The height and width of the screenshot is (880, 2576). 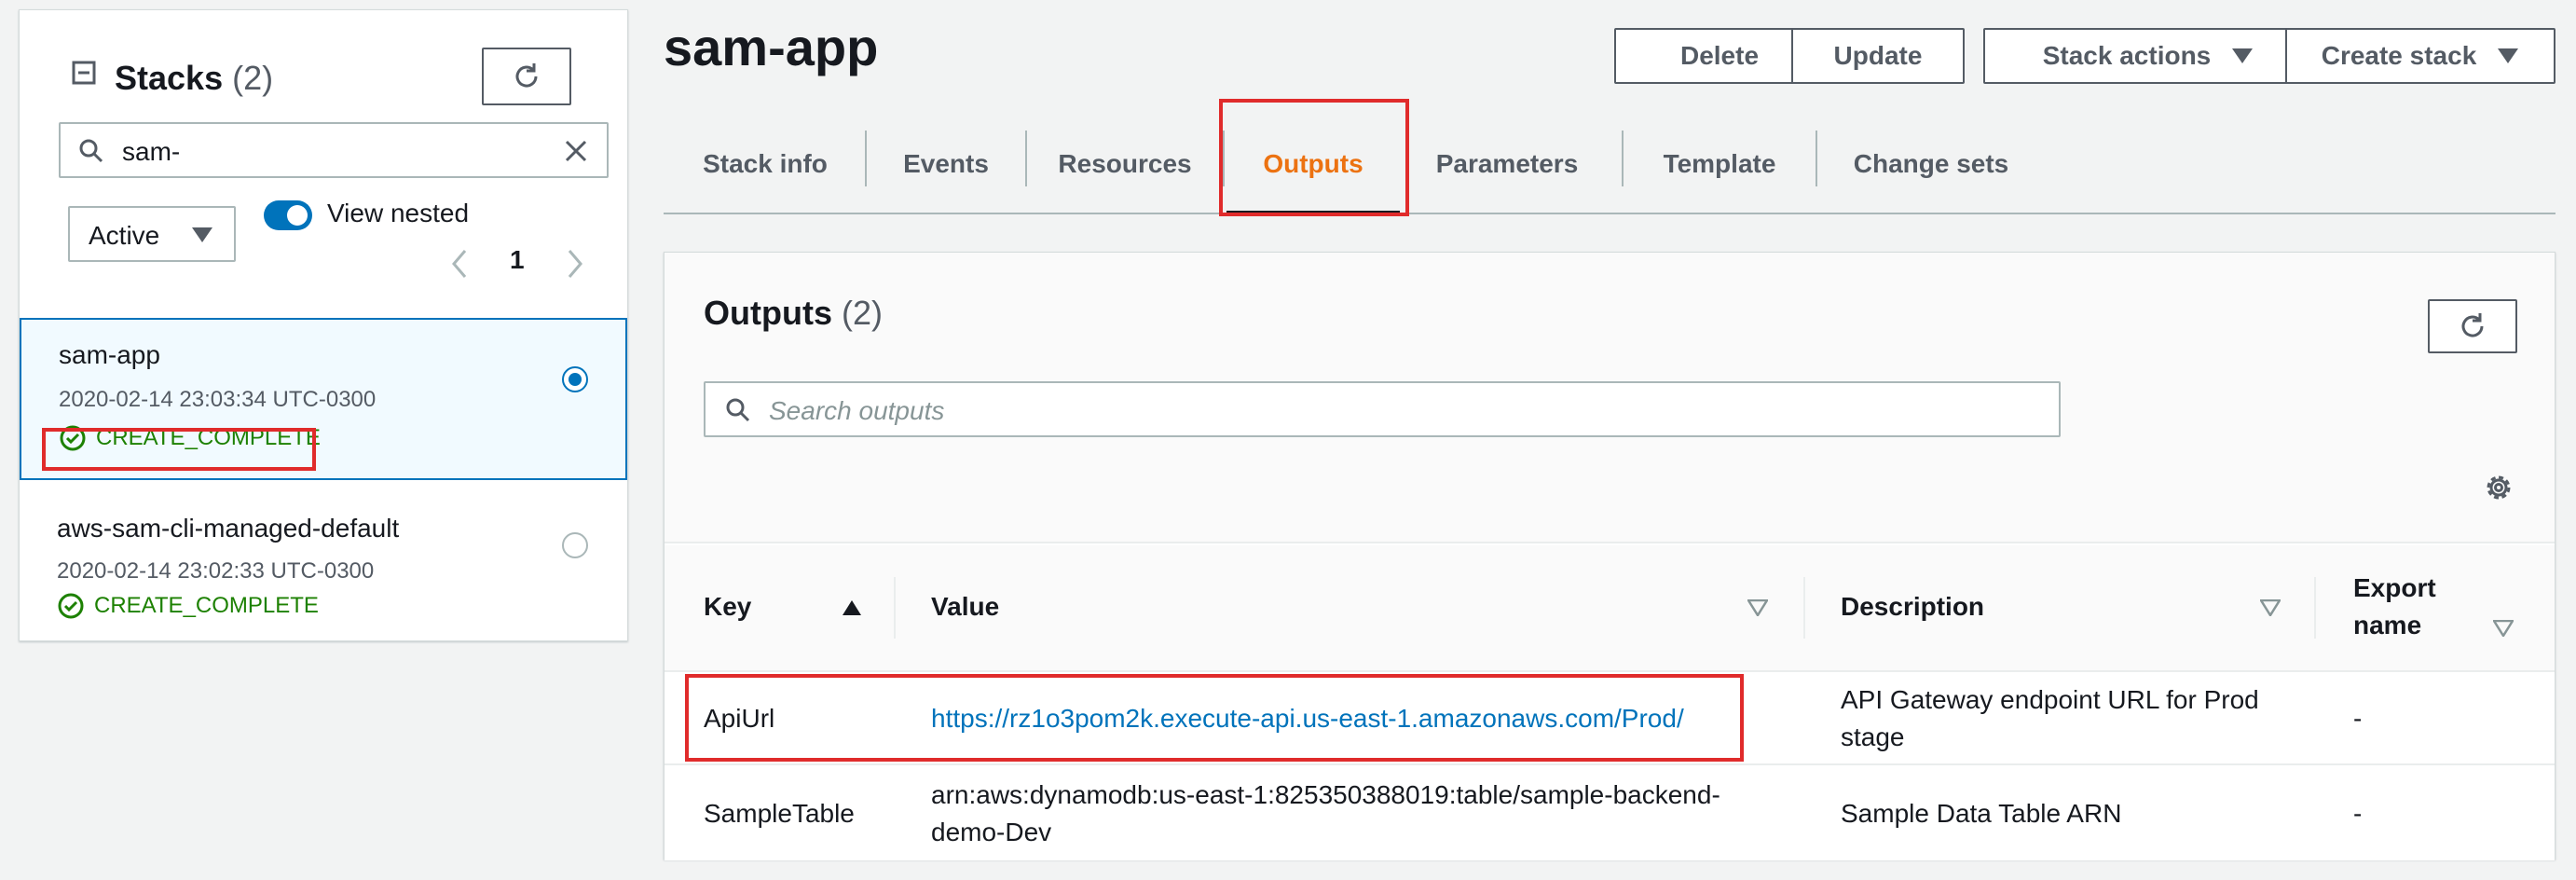 What do you see at coordinates (1982, 813) in the screenshot?
I see `output-description: Sample Data Table ARN` at bounding box center [1982, 813].